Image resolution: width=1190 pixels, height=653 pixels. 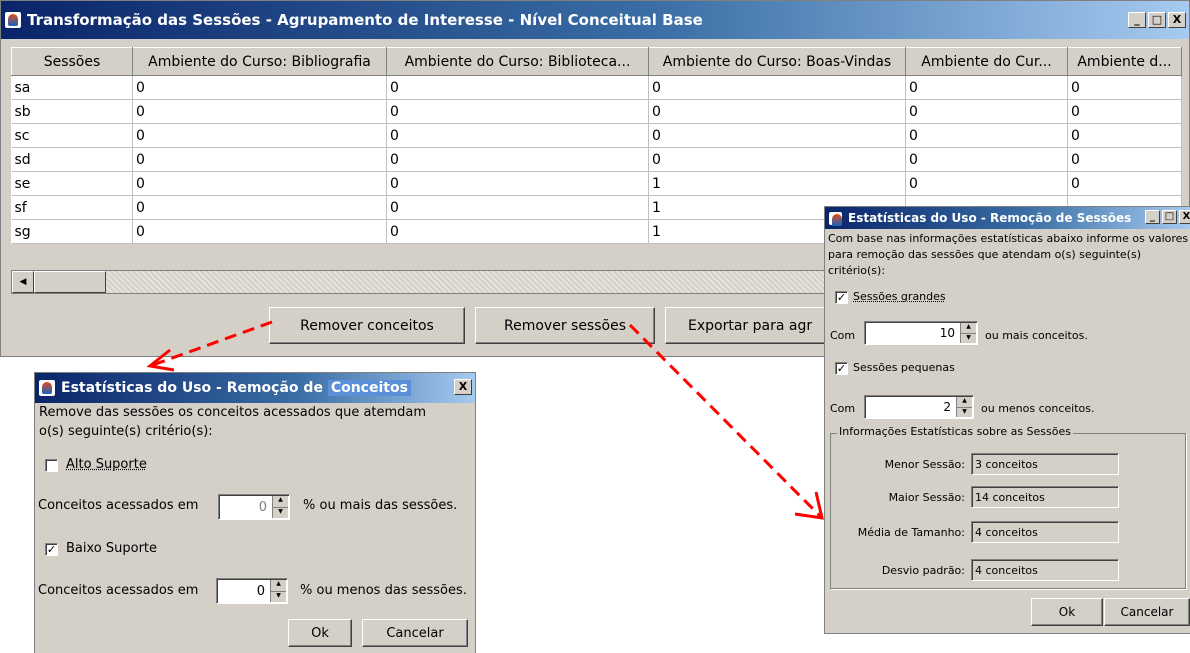 I want to click on table-cell: sc, so click(x=72, y=135).